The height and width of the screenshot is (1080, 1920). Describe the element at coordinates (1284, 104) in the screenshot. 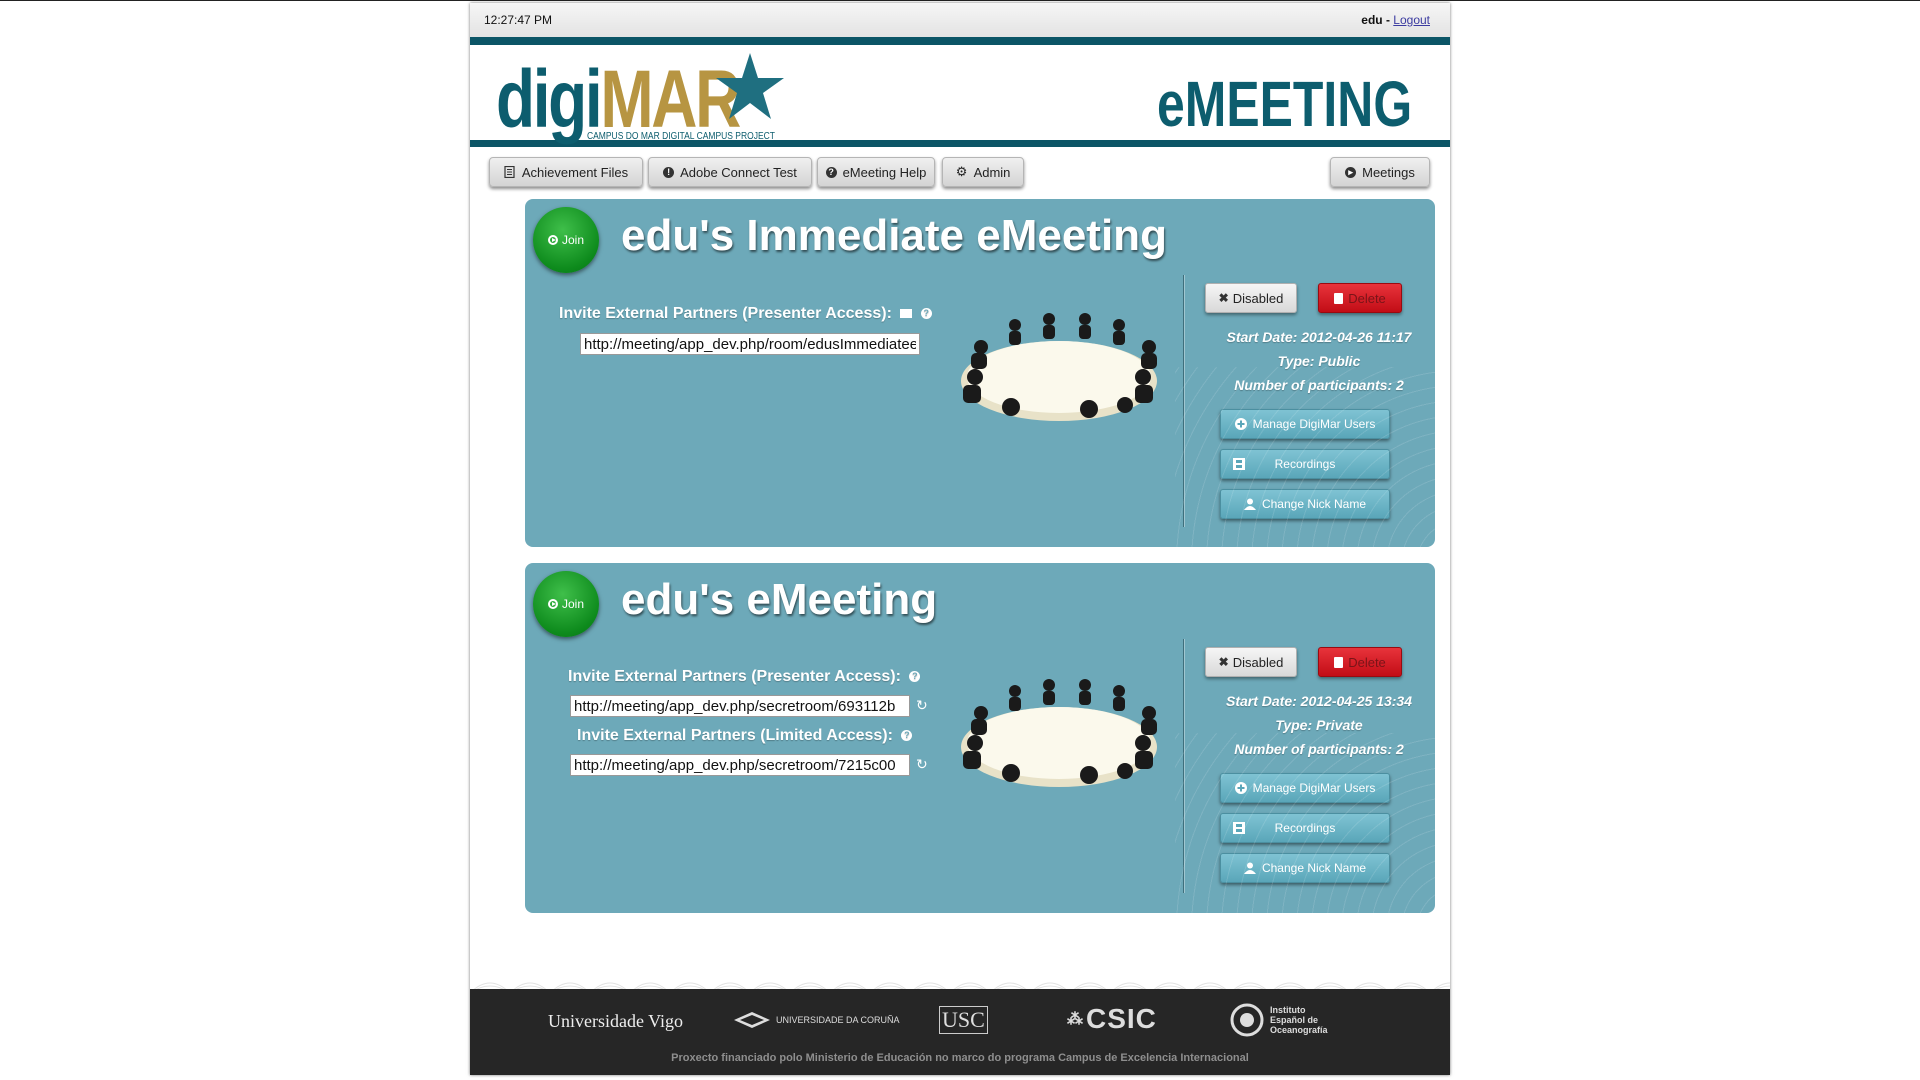

I see `app-title: eMEETING` at that location.